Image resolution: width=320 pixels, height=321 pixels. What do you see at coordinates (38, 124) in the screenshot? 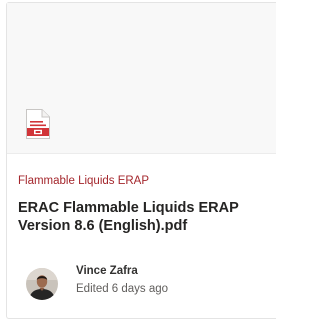
I see `pdf-file-icon` at bounding box center [38, 124].